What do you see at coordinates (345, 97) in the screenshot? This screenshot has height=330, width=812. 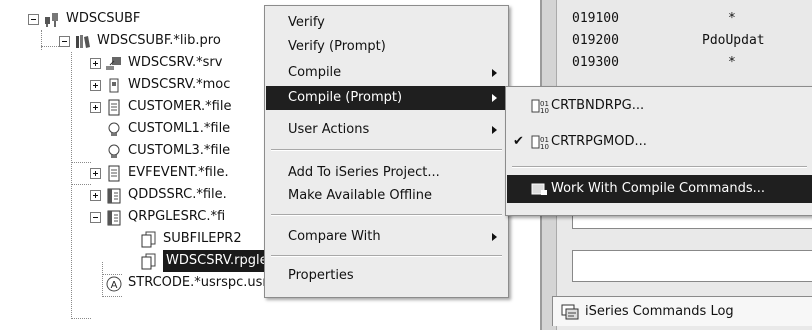 I see `menu-item-label: Compile (Prompt)` at bounding box center [345, 97].